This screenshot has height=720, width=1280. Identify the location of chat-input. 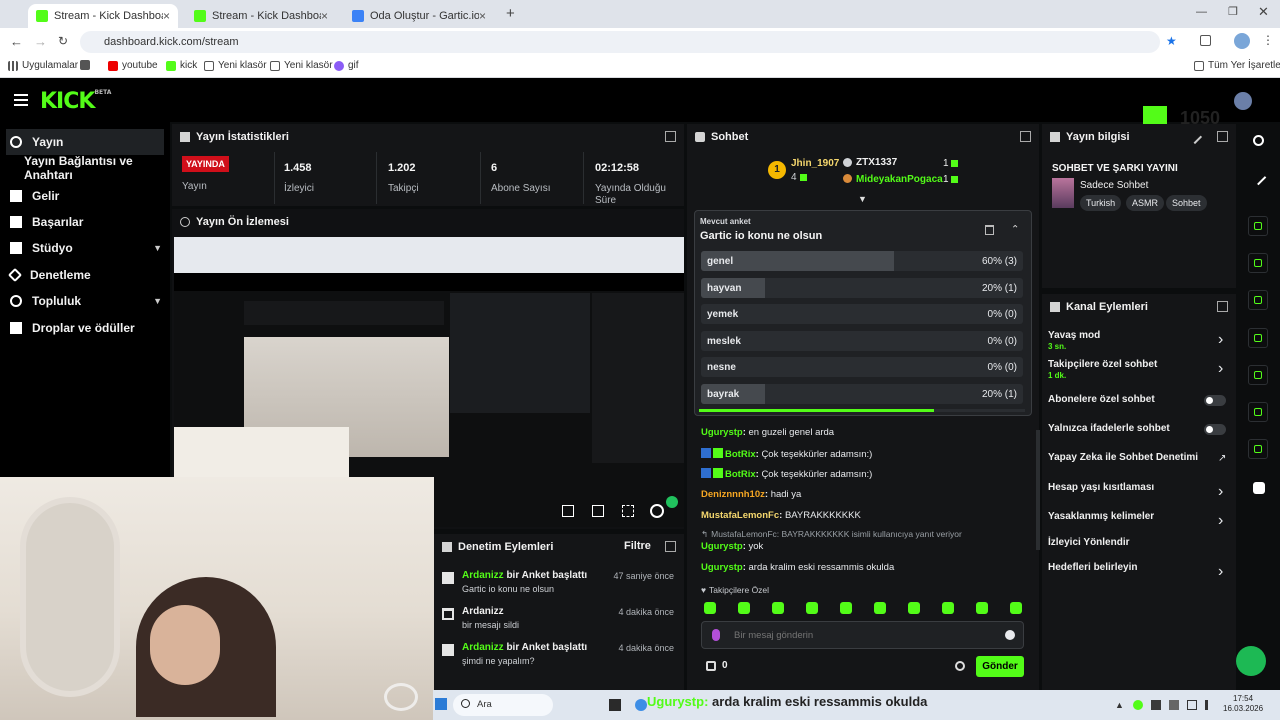
(862, 635).